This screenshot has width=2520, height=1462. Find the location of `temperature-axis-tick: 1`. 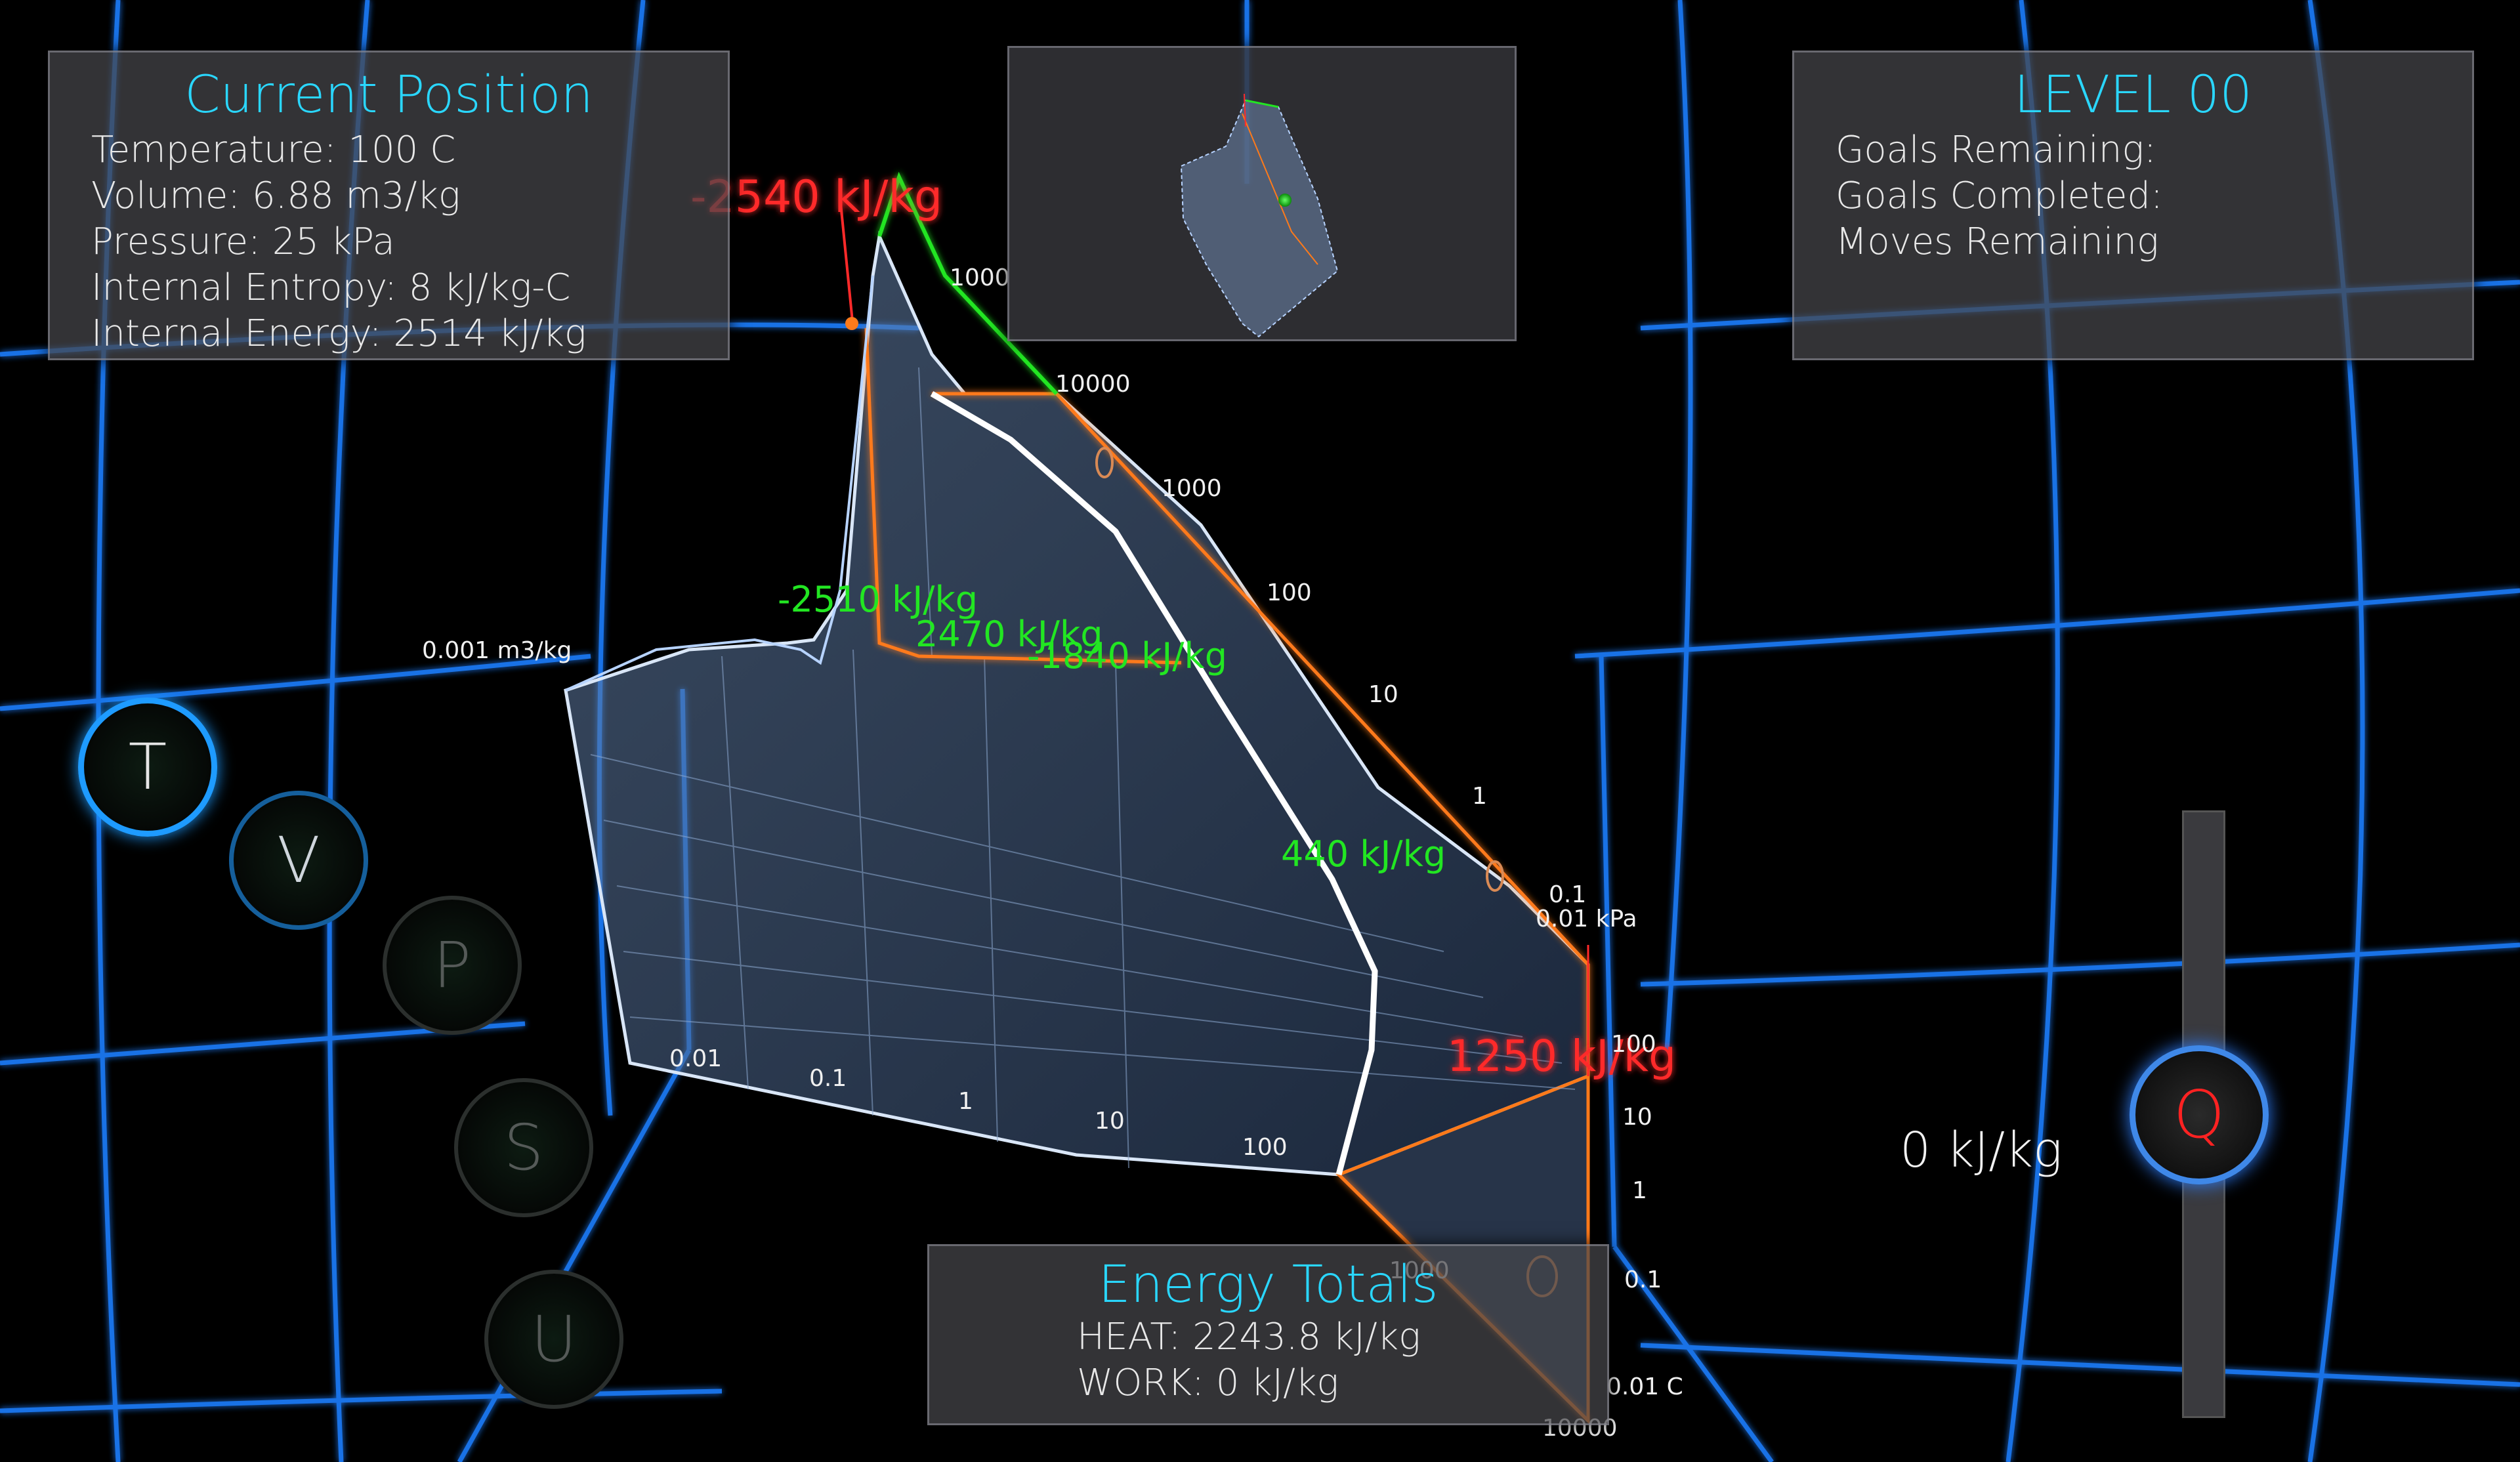

temperature-axis-tick: 1 is located at coordinates (1639, 1190).